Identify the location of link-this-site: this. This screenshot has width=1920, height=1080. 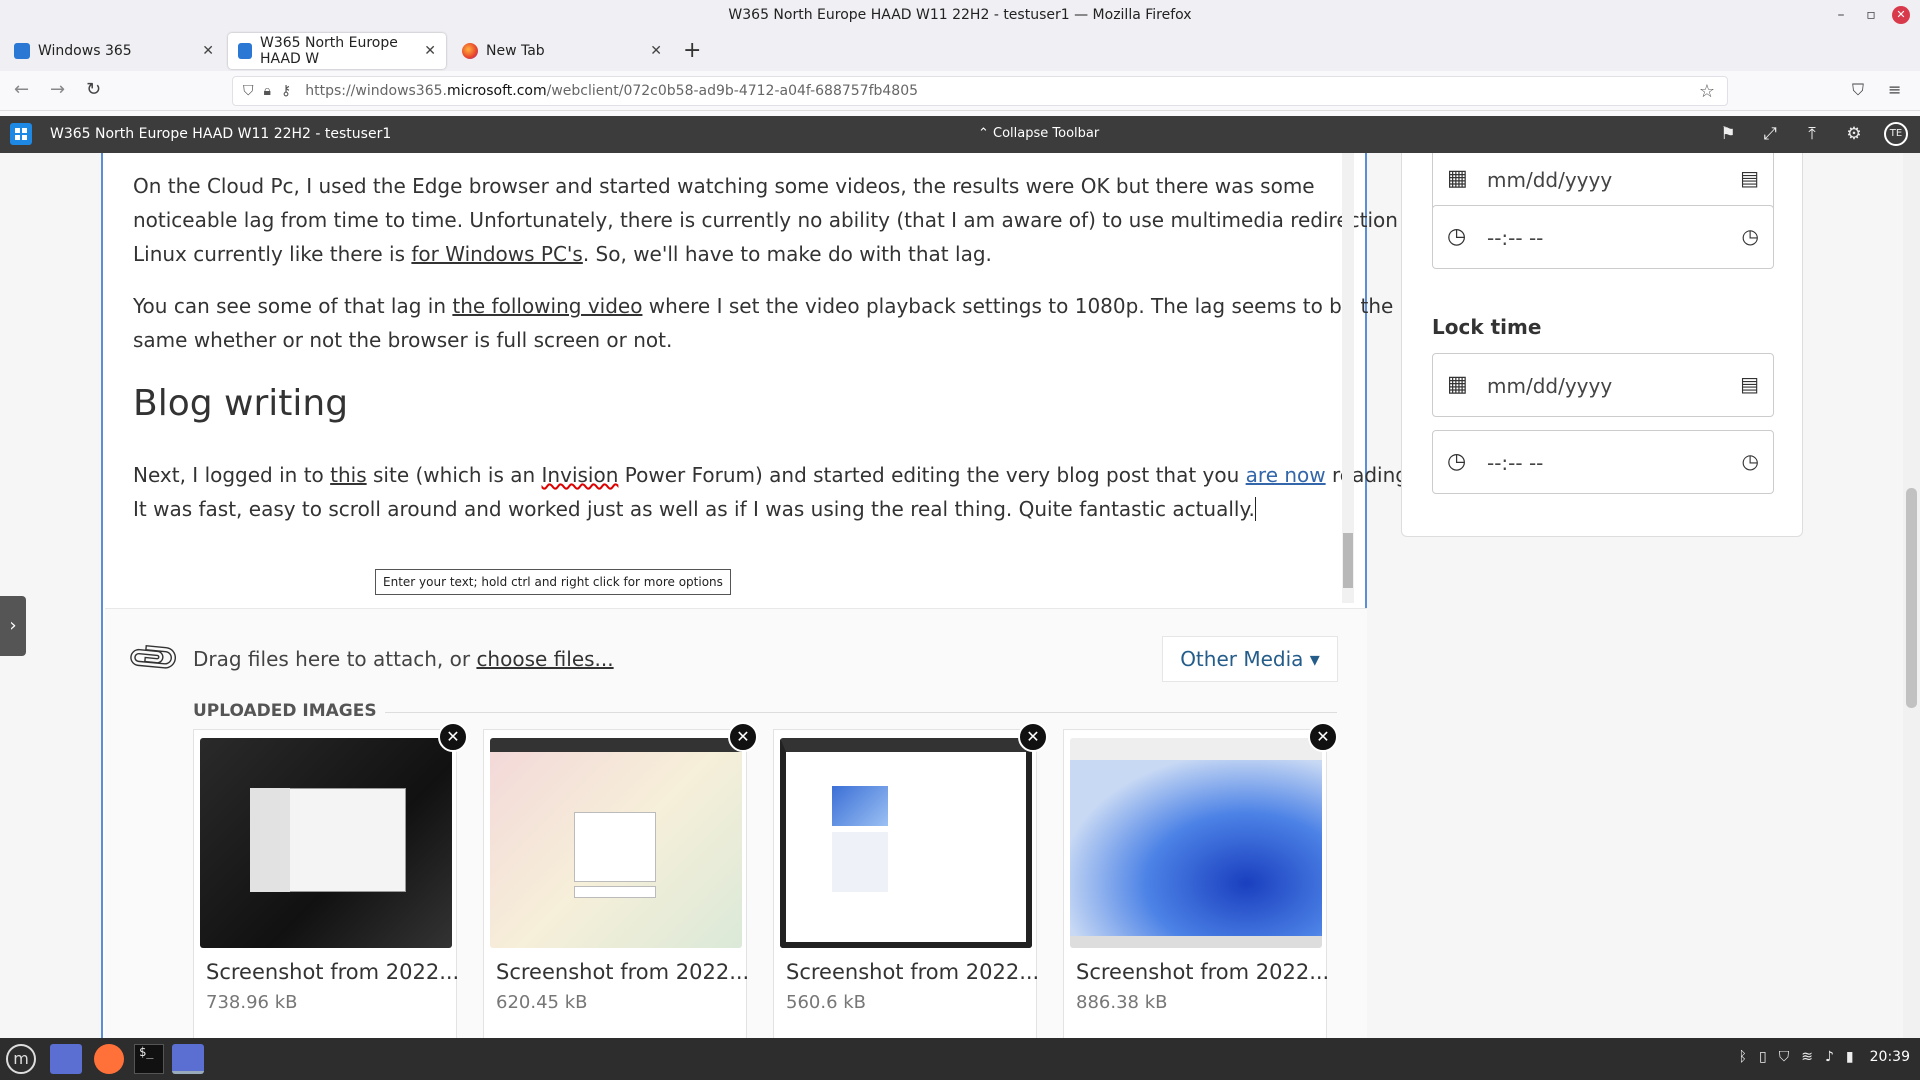
(348, 475).